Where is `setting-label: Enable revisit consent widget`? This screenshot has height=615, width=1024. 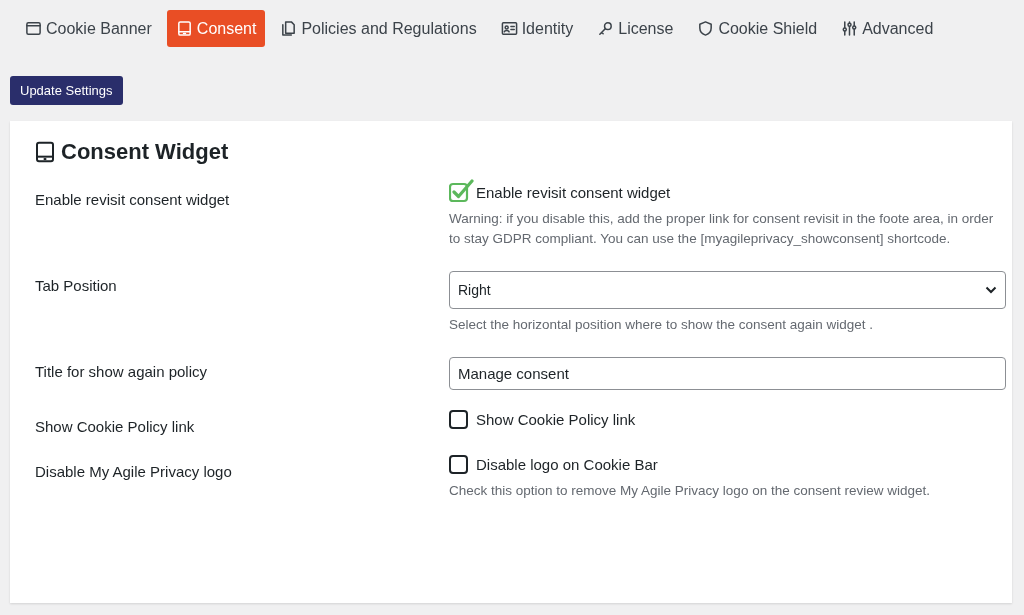
setting-label: Enable revisit consent widget is located at coordinates (133, 200).